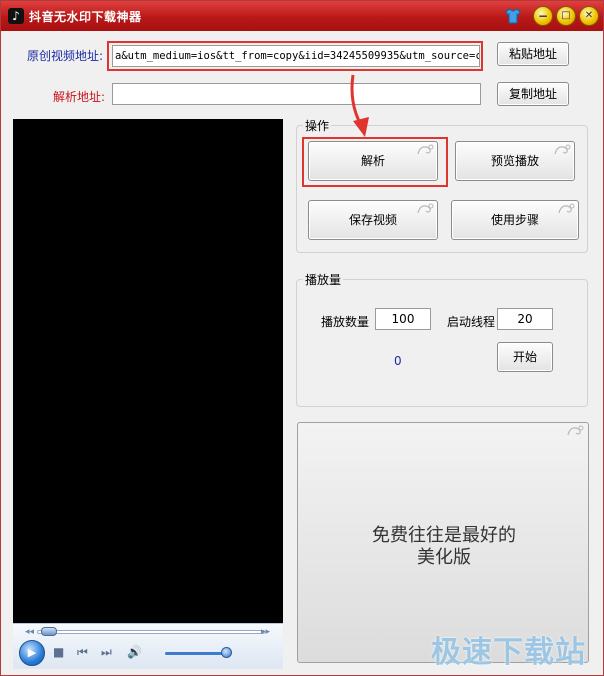 This screenshot has height=676, width=604. I want to click on maximize-button: □, so click(566, 16).